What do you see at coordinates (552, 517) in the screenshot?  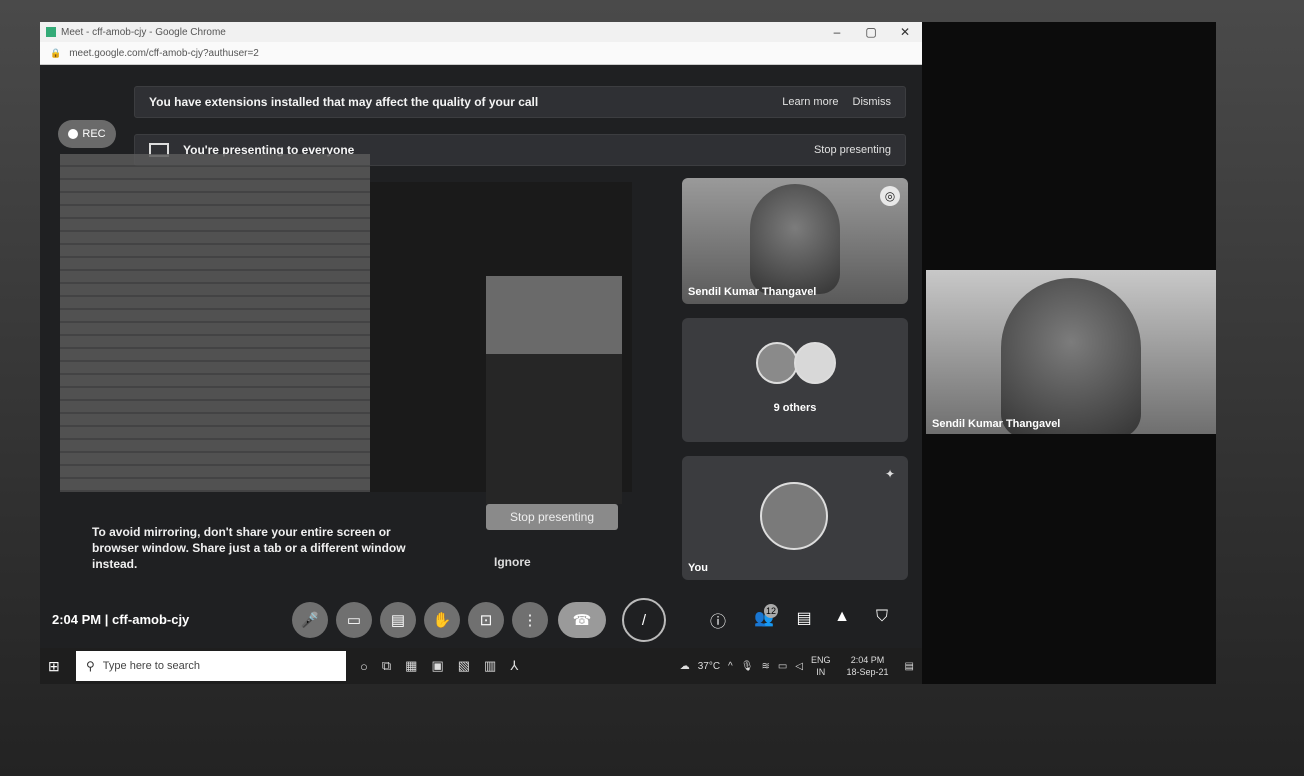 I see `stop-presenting-button: Stop presenting` at bounding box center [552, 517].